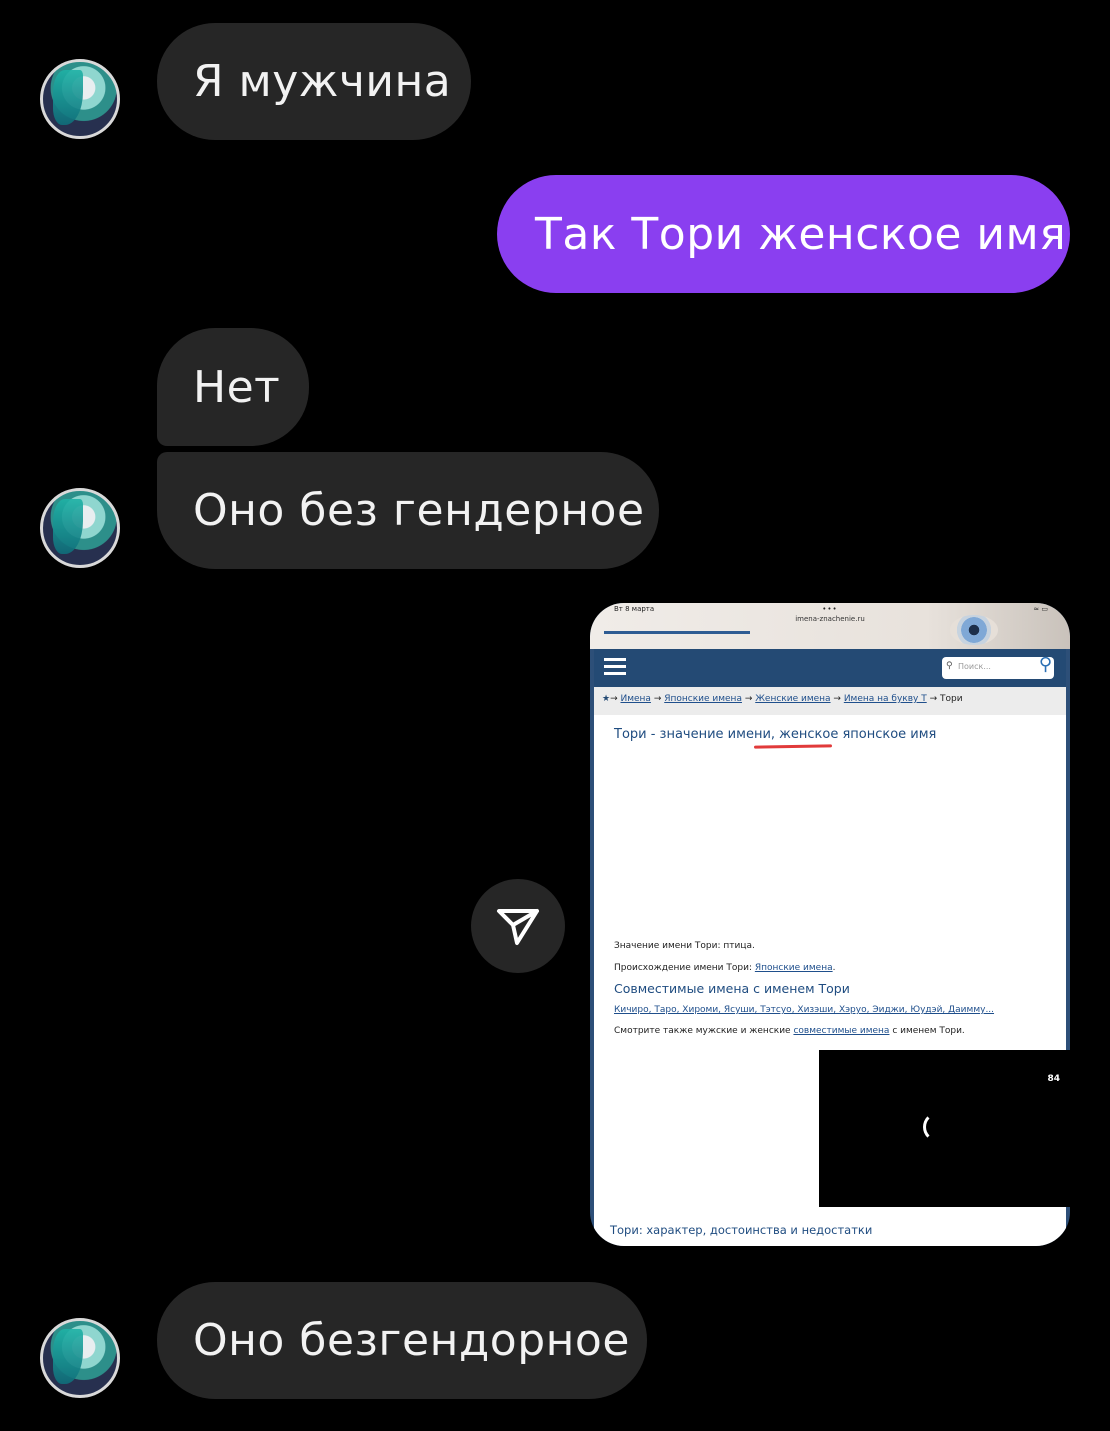 The width and height of the screenshot is (1110, 1431). I want to click on section-heading: Тори: характер, достоинства и недостатки, so click(741, 1230).